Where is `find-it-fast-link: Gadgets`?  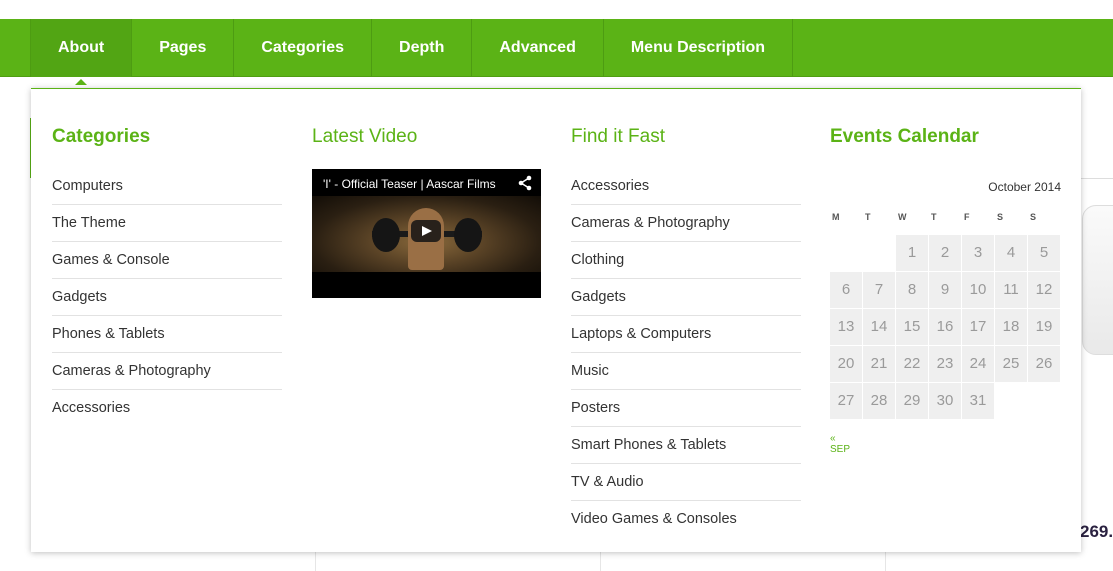 find-it-fast-link: Gadgets is located at coordinates (686, 297).